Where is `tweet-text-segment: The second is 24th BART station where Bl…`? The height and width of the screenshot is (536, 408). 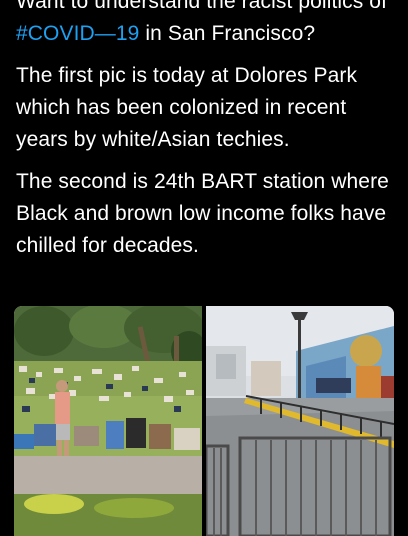
tweet-text-segment: The second is 24th BART station where Bl… is located at coordinates (202, 213).